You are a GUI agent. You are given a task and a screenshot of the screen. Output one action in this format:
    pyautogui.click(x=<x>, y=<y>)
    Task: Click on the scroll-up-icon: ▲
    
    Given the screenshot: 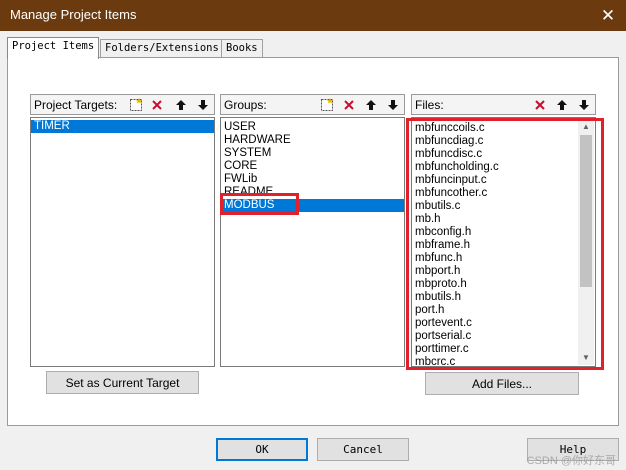 What is the action you would take?
    pyautogui.click(x=586, y=126)
    